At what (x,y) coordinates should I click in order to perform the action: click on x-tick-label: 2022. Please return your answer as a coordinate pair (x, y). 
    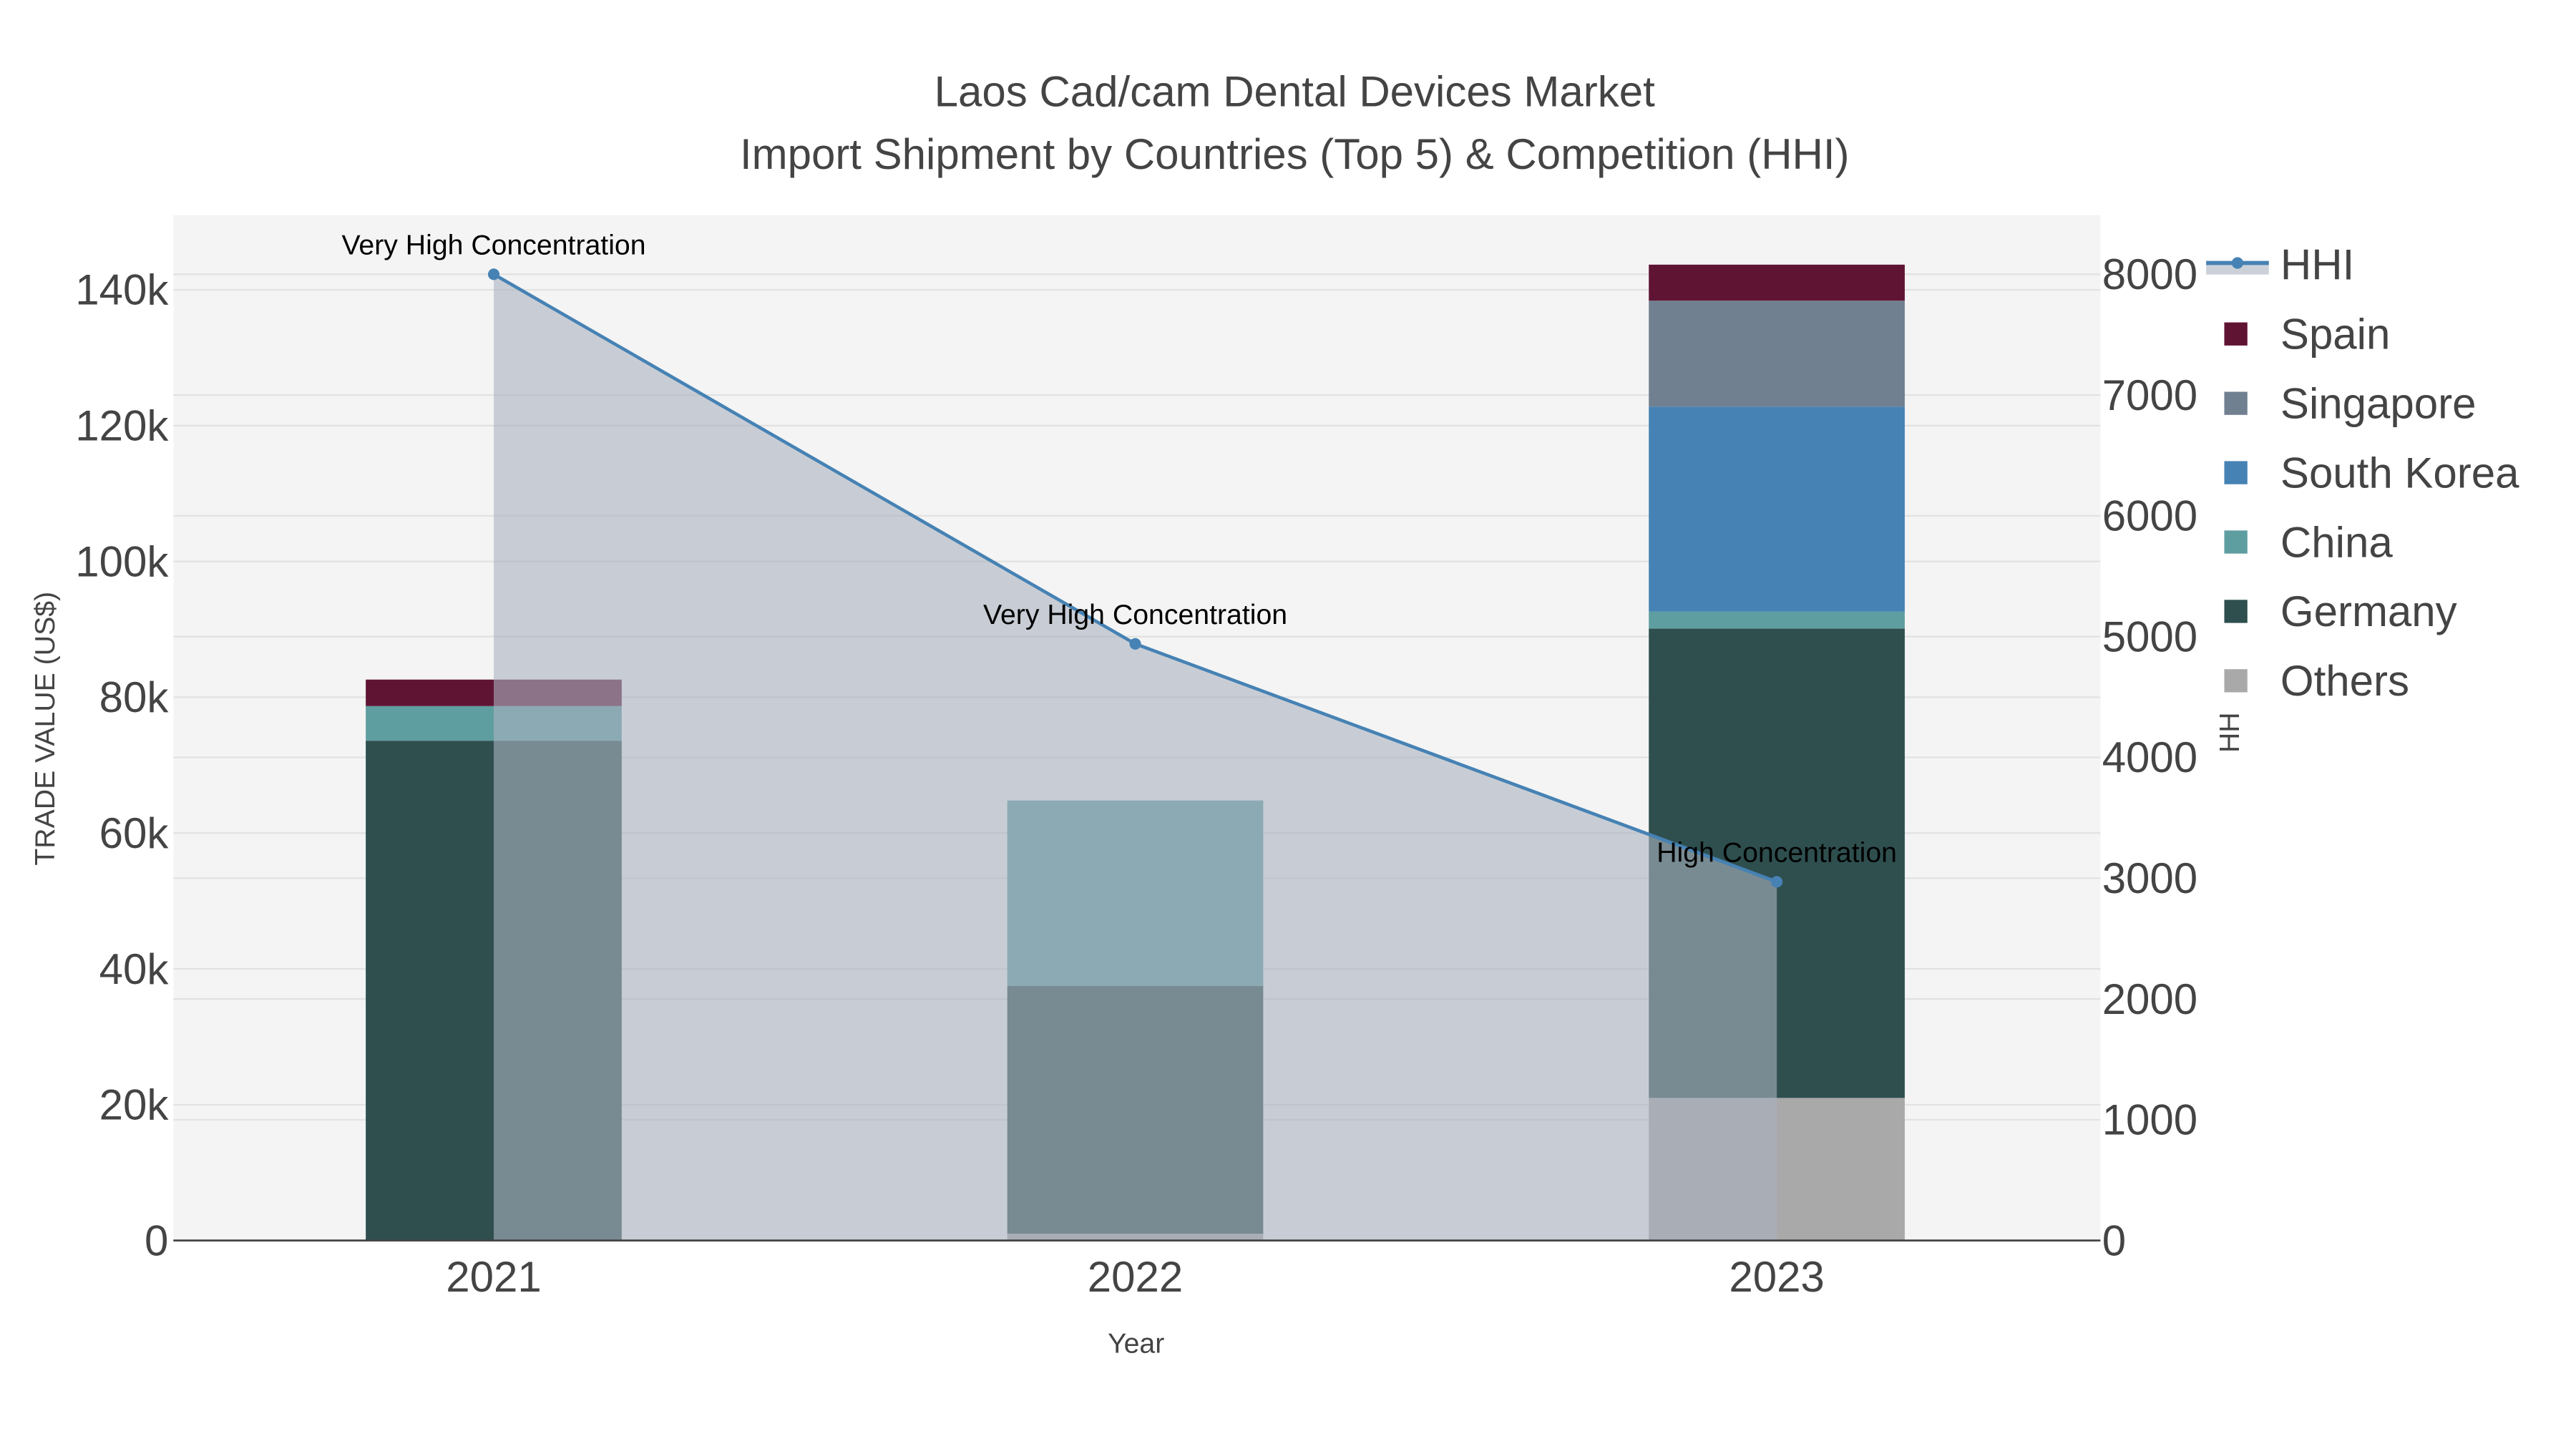
    Looking at the image, I should click on (1135, 1277).